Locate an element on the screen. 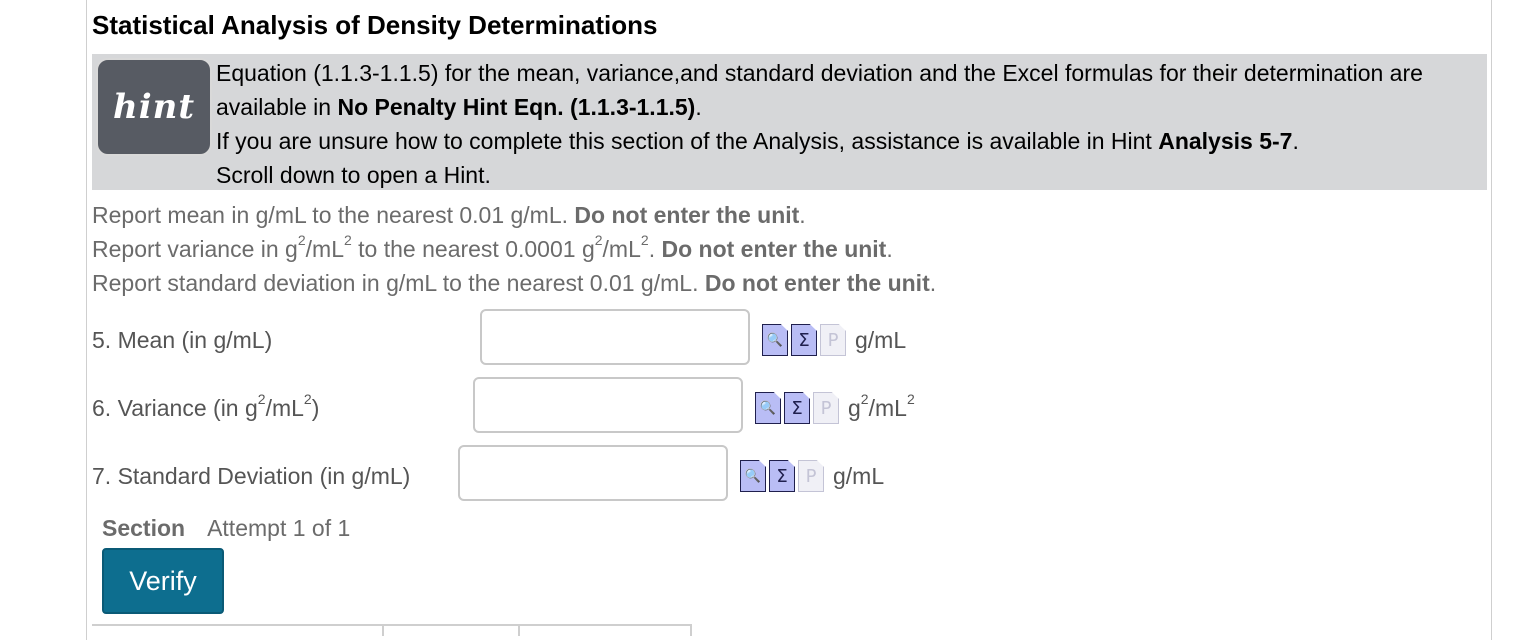 This screenshot has width=1520, height=640. question-stdev: 7. Standard Deviation (in g/mL) is located at coordinates (251, 476).